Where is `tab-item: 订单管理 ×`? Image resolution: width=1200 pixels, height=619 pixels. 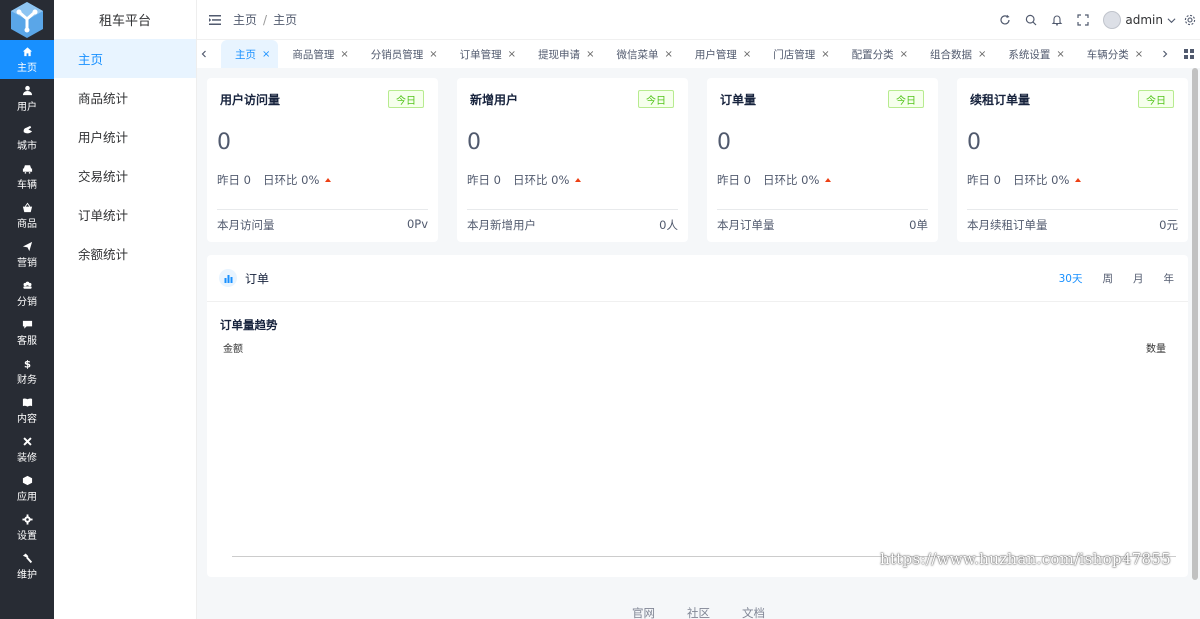 tab-item: 订单管理 × is located at coordinates (485, 54).